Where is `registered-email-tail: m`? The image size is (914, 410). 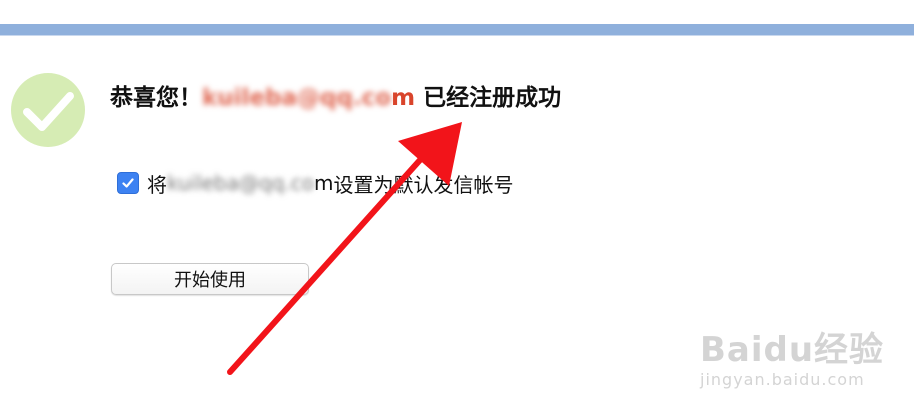
registered-email-tail: m is located at coordinates (403, 98).